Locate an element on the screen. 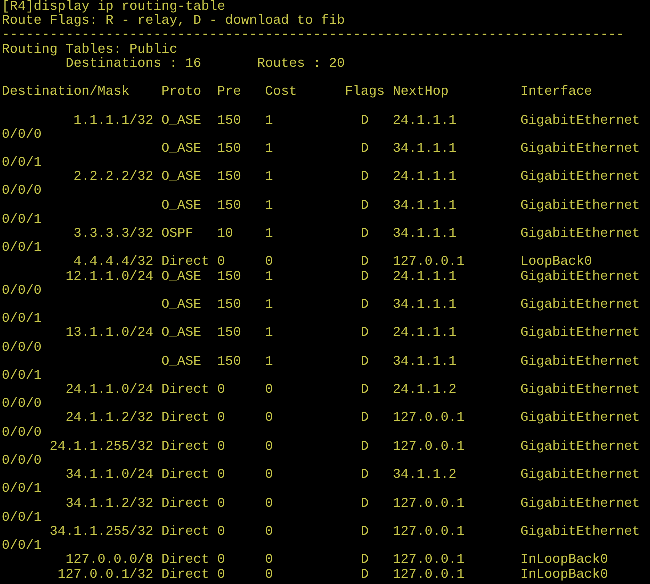 This screenshot has height=584, width=650. destination-cell: 2.2.2.2/32 is located at coordinates (114, 177).